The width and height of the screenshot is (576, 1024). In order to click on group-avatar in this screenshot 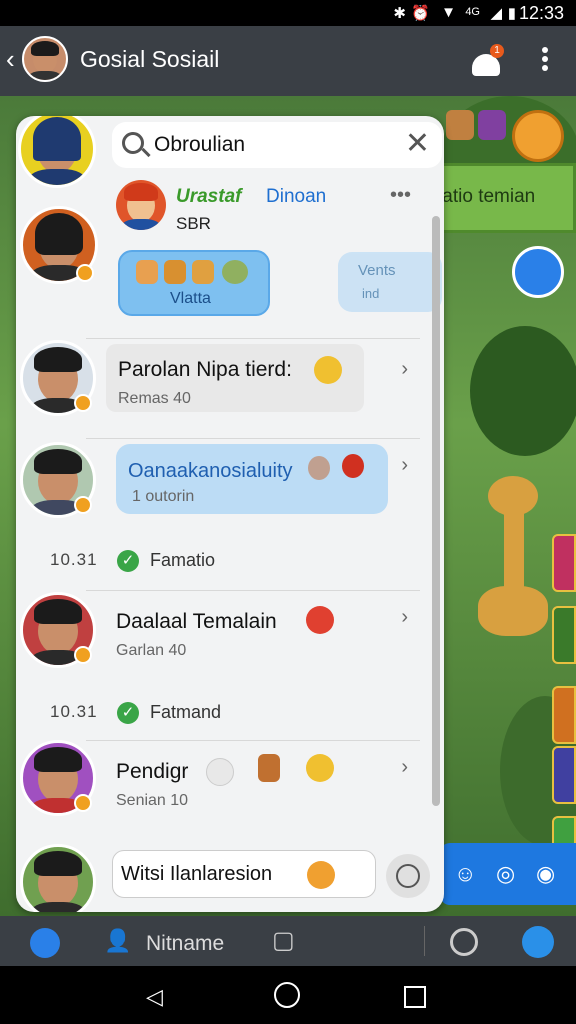, I will do `click(141, 205)`.